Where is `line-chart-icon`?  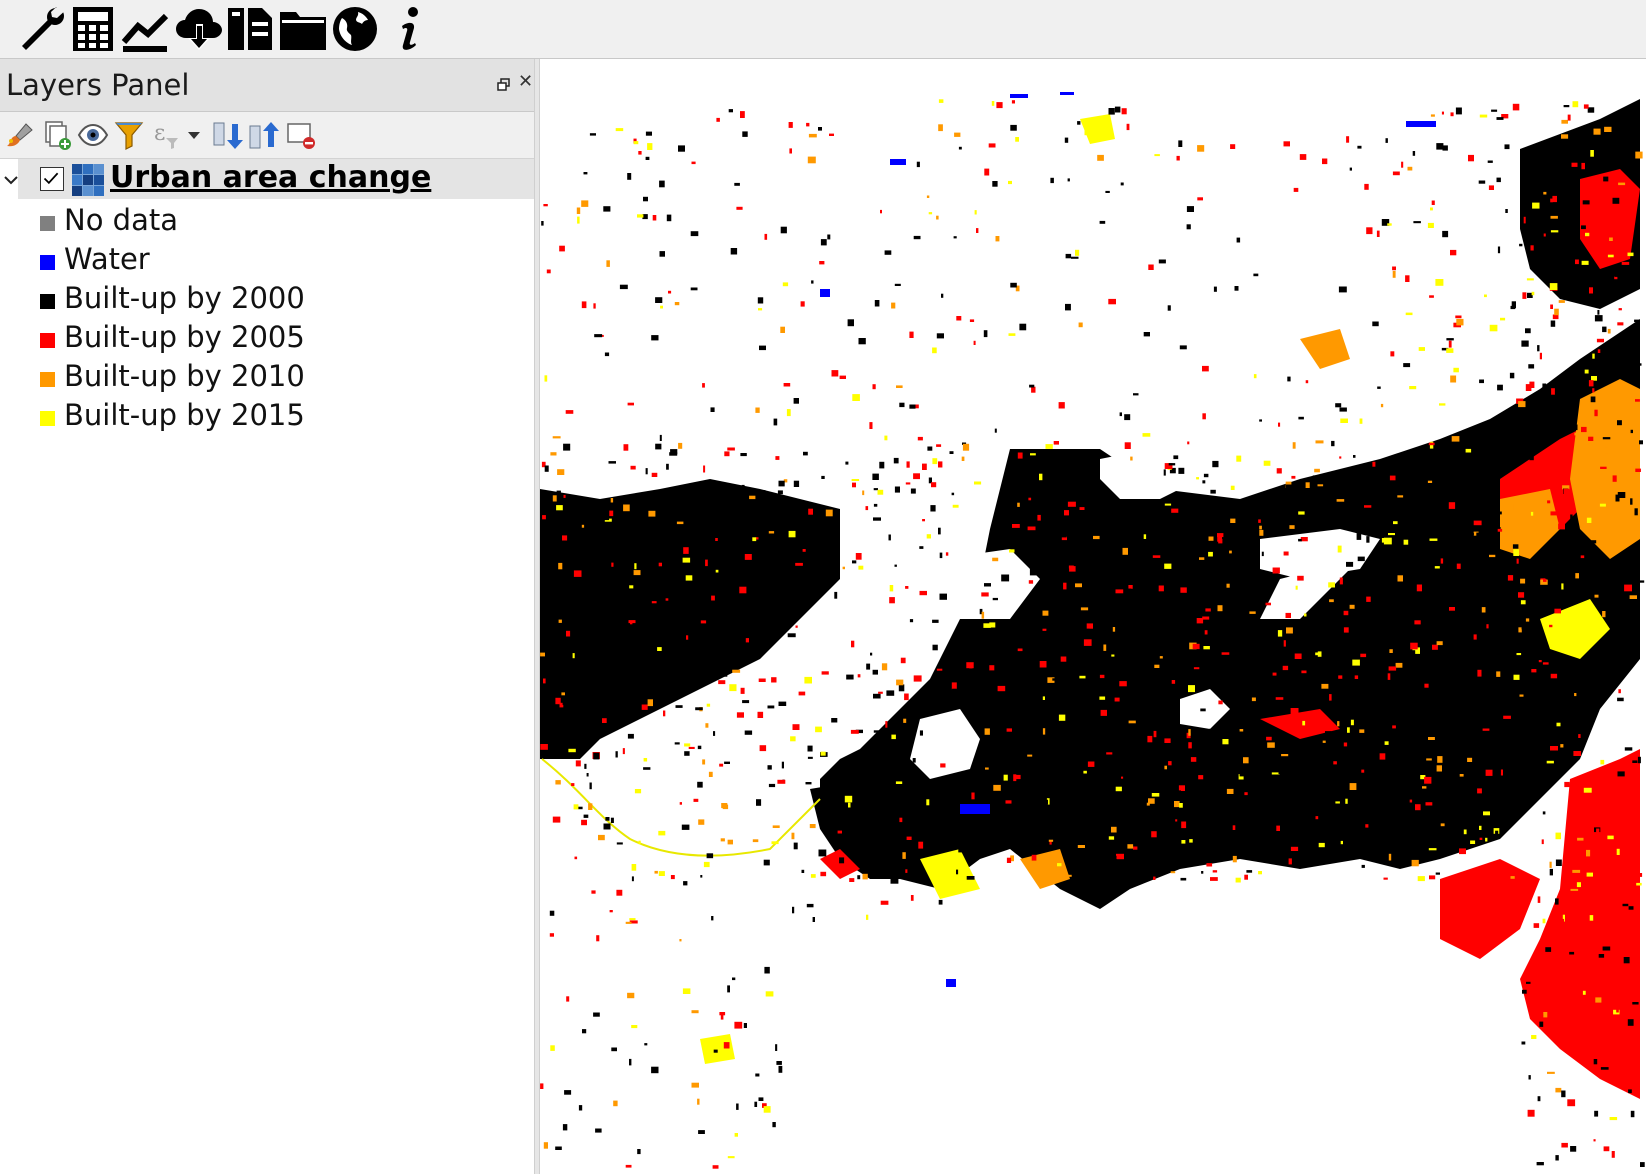
line-chart-icon is located at coordinates (145, 29).